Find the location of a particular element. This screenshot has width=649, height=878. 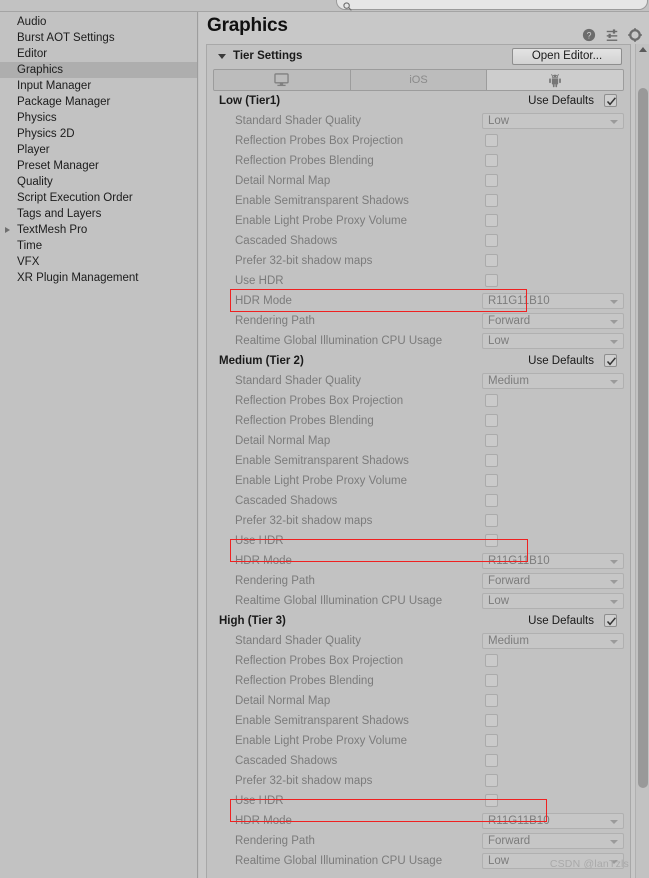

setting-label: Standard Shader Quality is located at coordinates (298, 381).